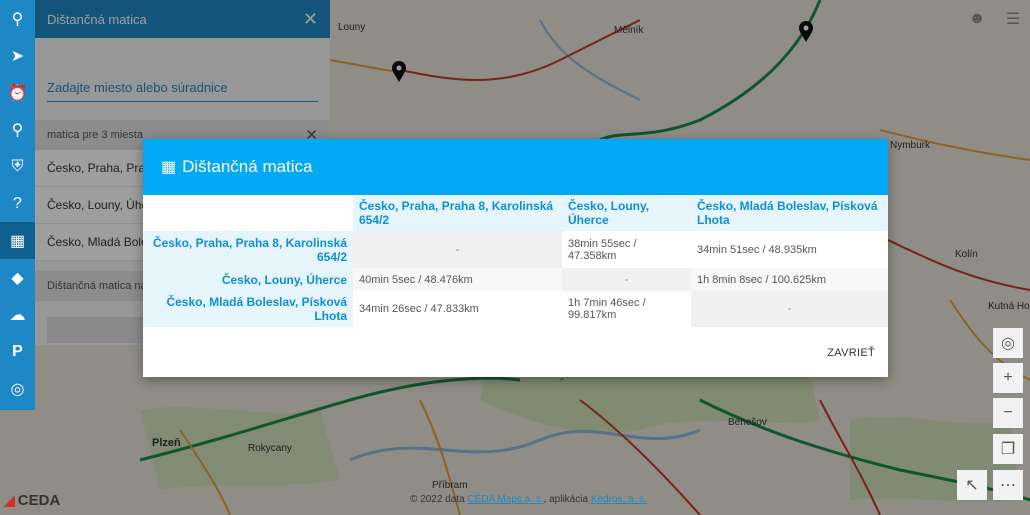  I want to click on menu-icon: ☰, so click(1013, 19).